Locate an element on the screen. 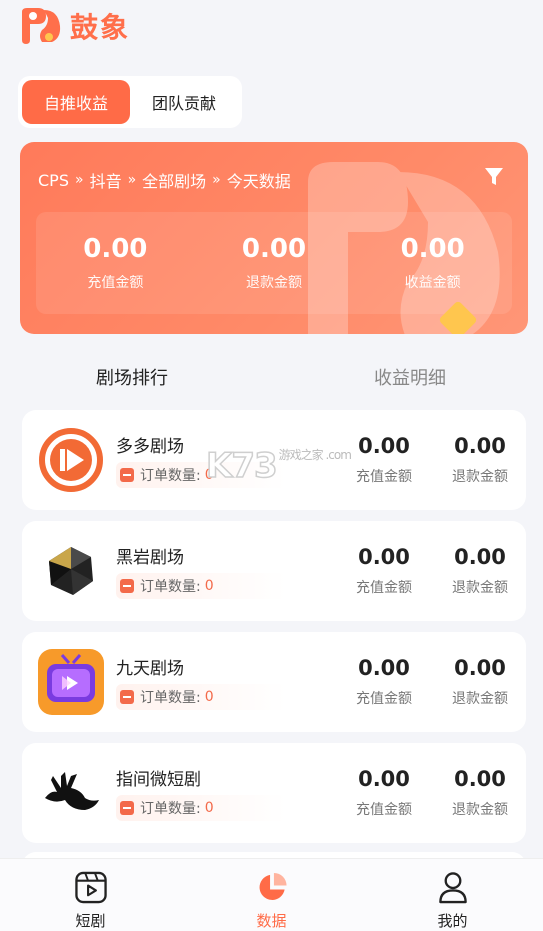 Image resolution: width=543 pixels, height=931 pixels. breadcrumb-period: 今天数据 is located at coordinates (258, 181).